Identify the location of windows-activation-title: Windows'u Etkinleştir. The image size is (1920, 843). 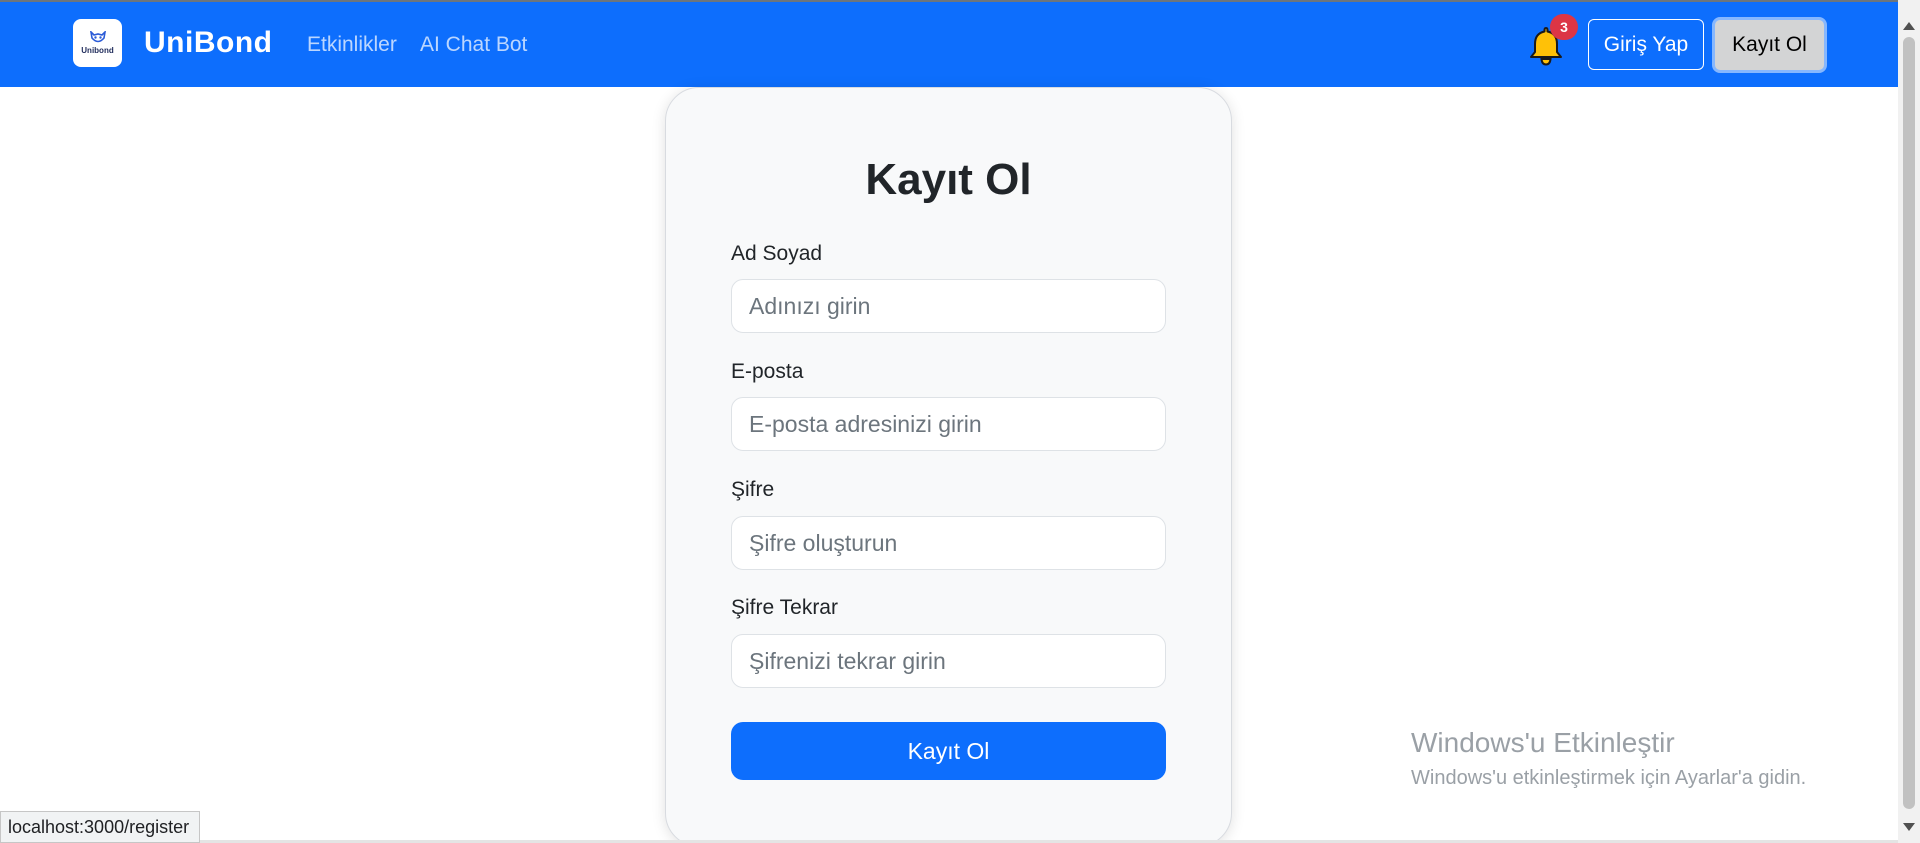
(1543, 742).